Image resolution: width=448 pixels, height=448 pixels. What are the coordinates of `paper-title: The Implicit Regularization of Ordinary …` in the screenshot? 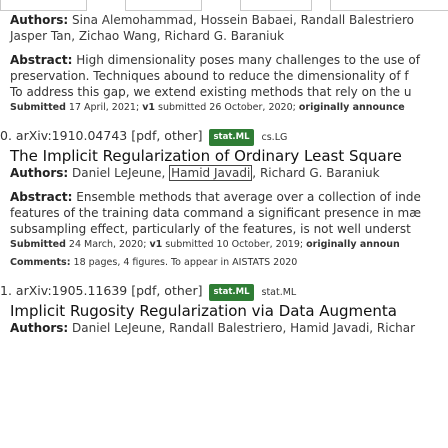 It's located at (206, 156).